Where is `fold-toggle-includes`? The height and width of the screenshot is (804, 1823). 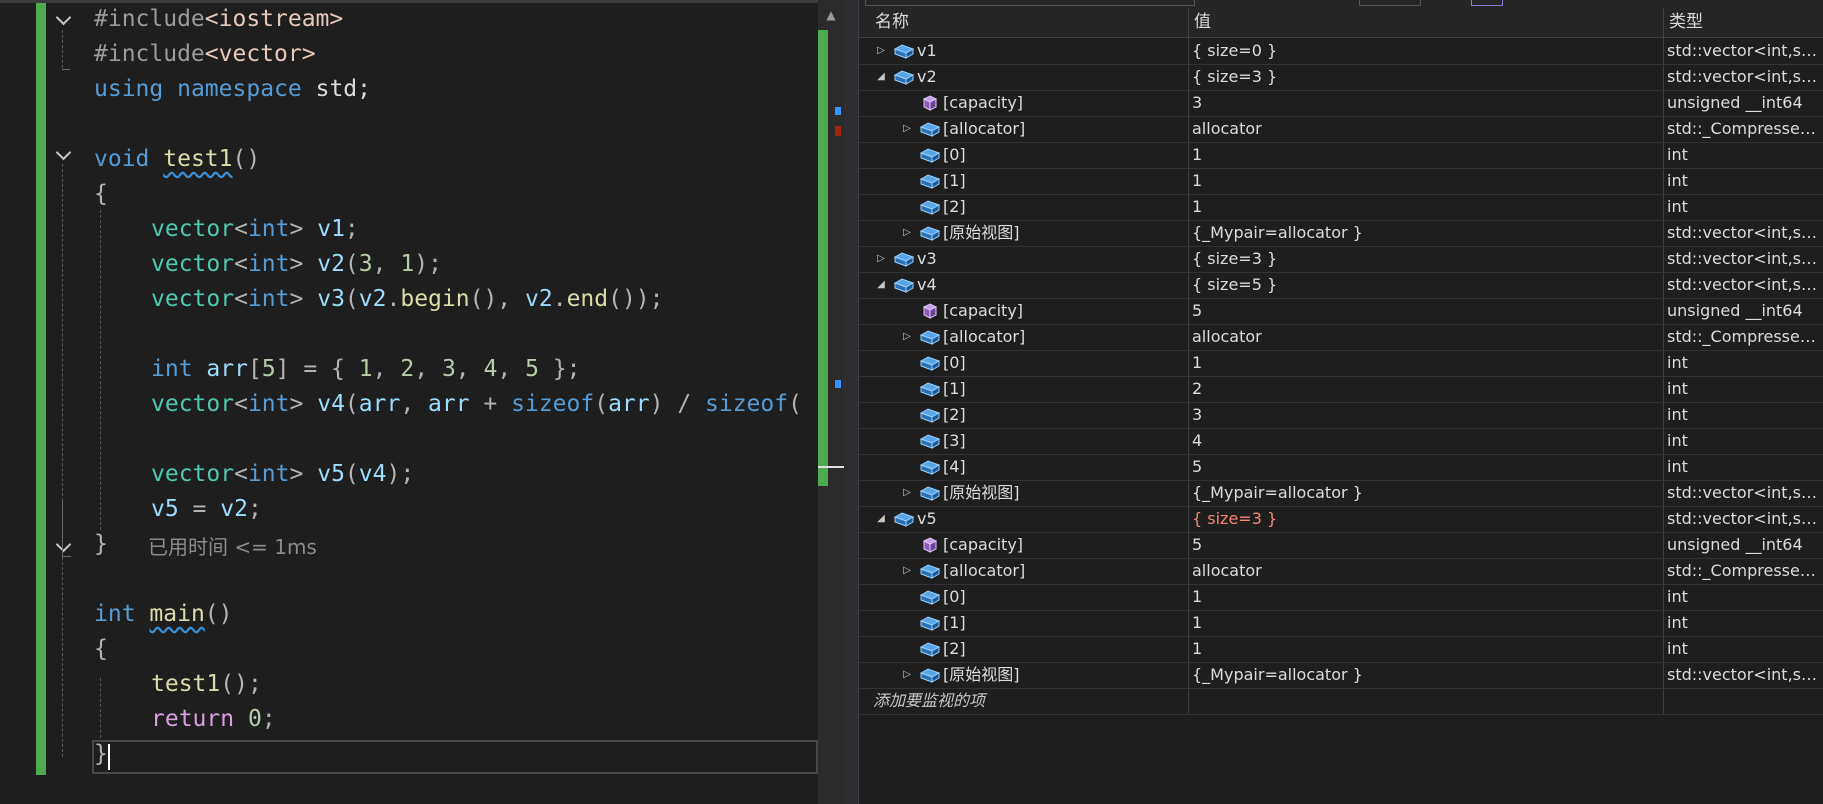
fold-toggle-includes is located at coordinates (63, 19).